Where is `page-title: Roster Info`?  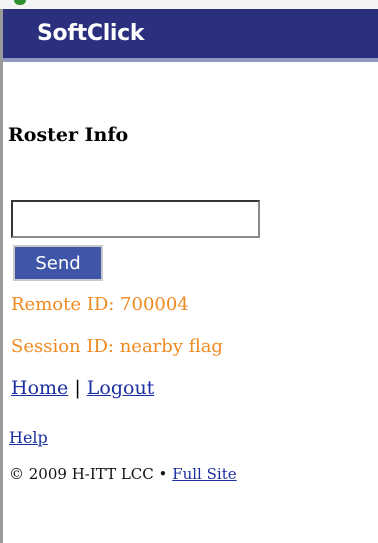
page-title: Roster Info is located at coordinates (68, 135).